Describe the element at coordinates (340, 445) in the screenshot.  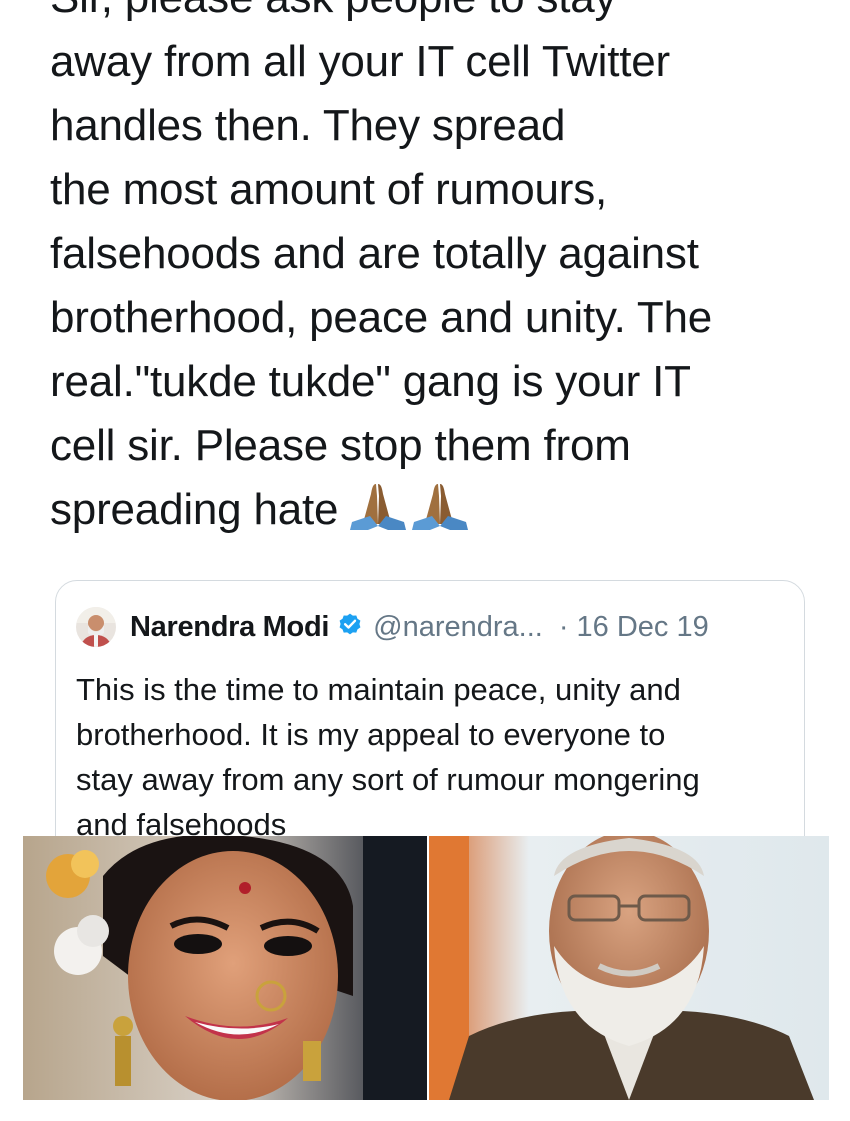
I see `tweet-line: cell sir. Please stop them from` at that location.